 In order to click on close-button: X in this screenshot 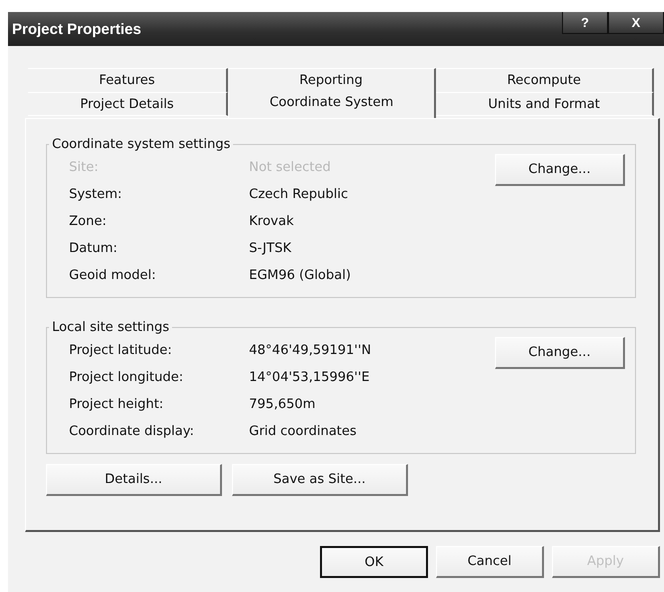, I will do `click(636, 23)`.